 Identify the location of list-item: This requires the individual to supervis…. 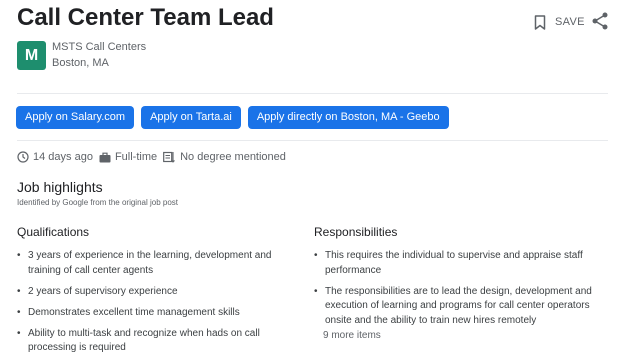
(460, 263).